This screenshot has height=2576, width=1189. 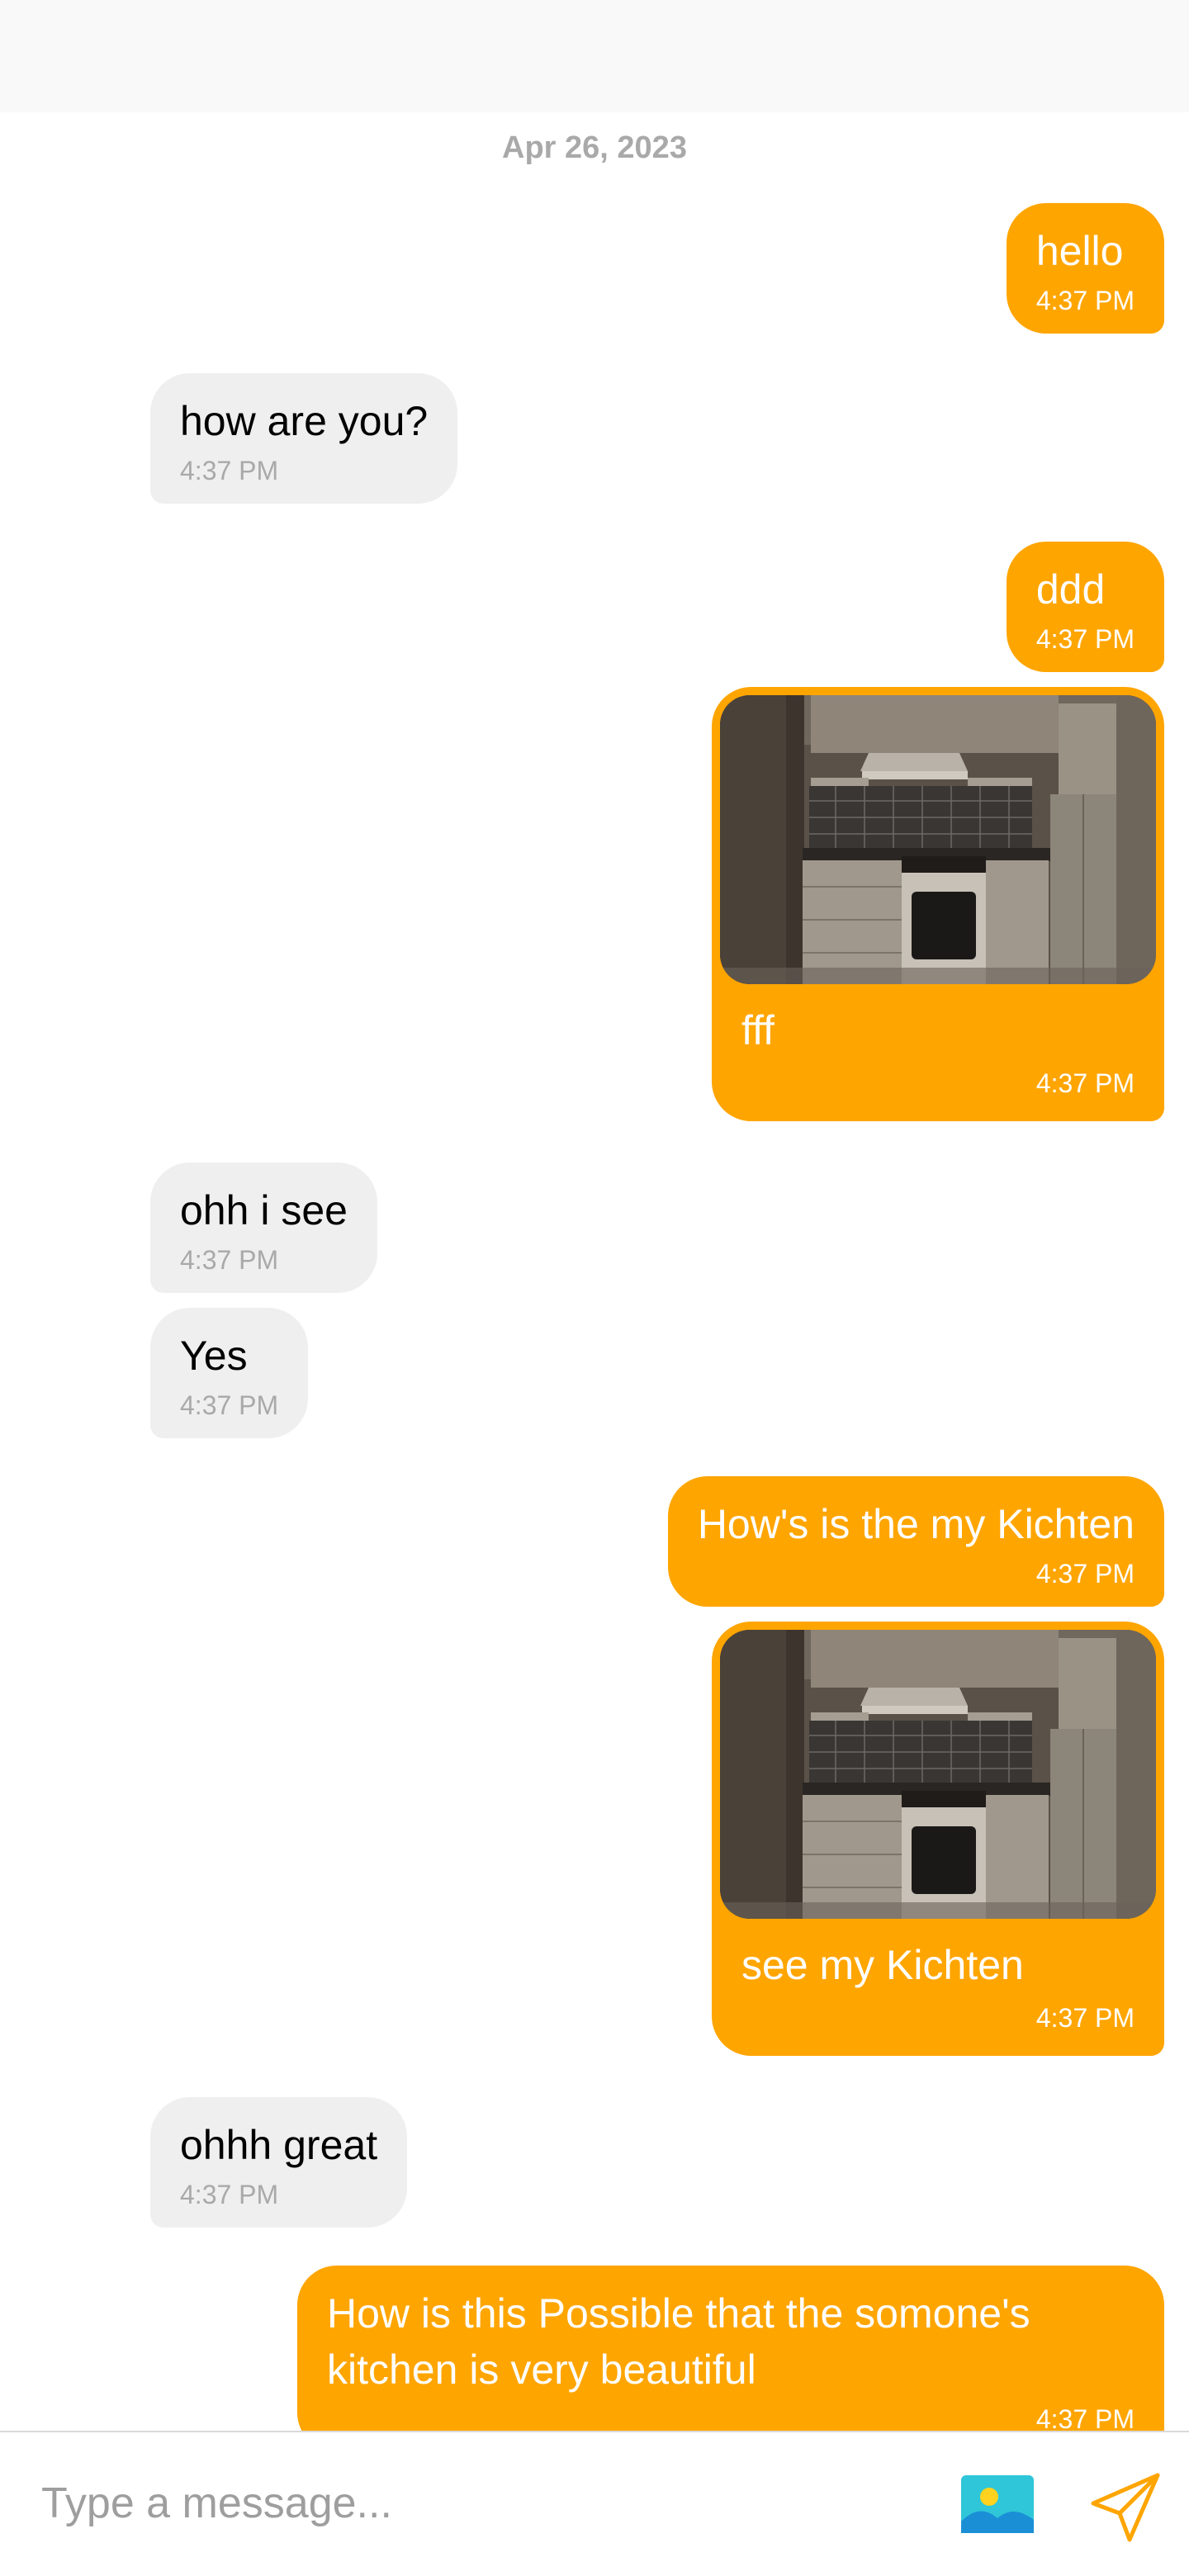 What do you see at coordinates (916, 1524) in the screenshot?
I see `message-text: How's is the my Kichten` at bounding box center [916, 1524].